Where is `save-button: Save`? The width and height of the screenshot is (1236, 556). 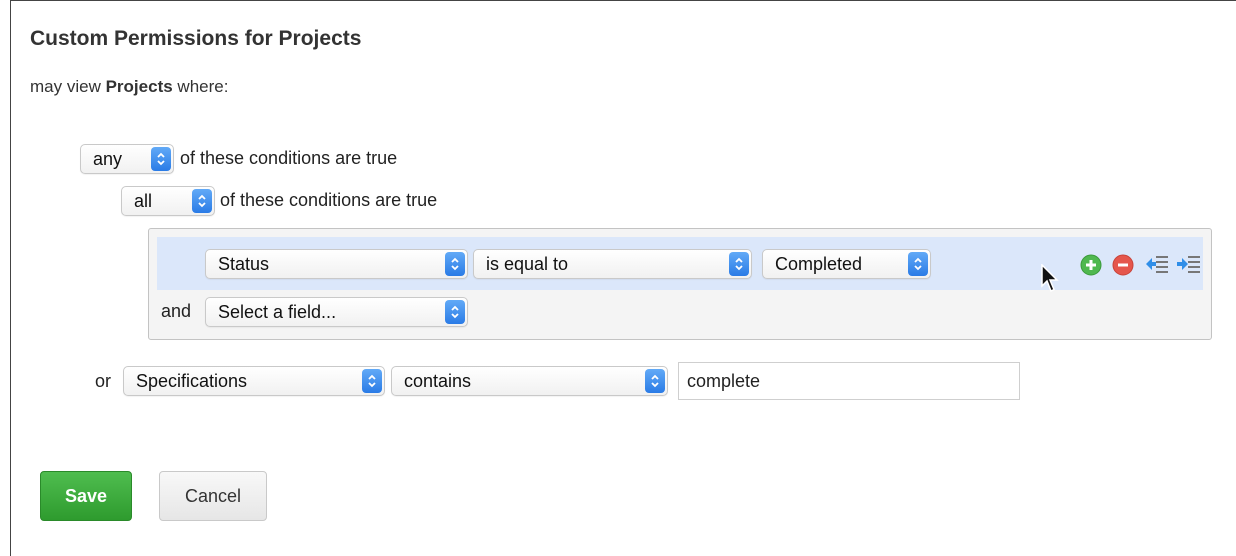
save-button: Save is located at coordinates (86, 496).